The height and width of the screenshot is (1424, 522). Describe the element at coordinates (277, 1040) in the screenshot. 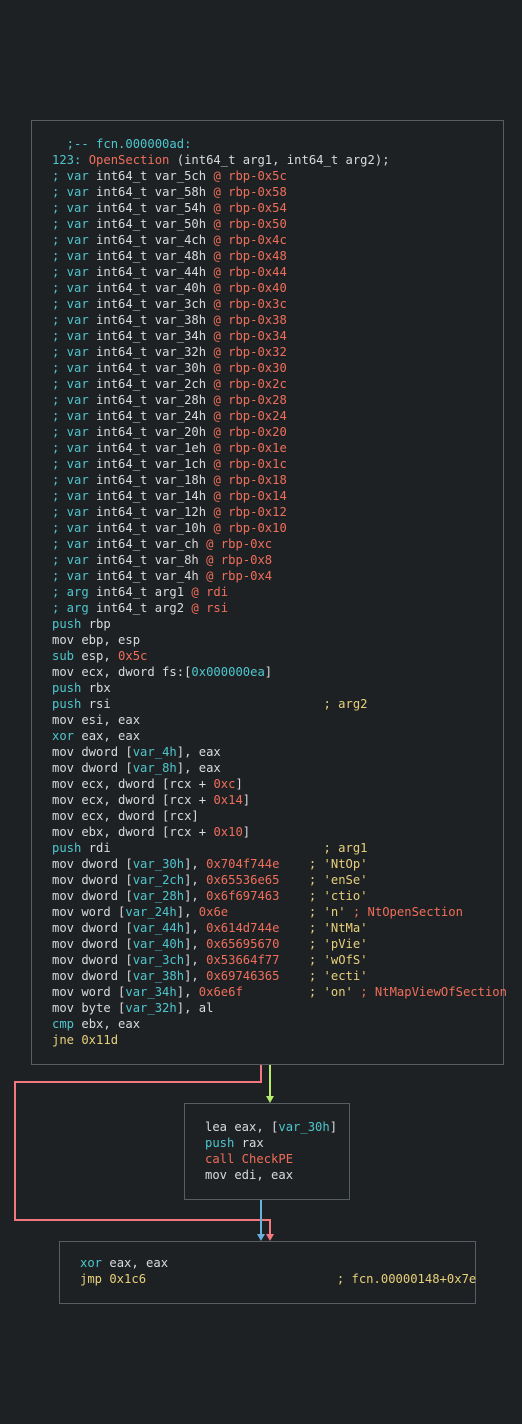

I see `asm-line: jne 0x11d` at that location.